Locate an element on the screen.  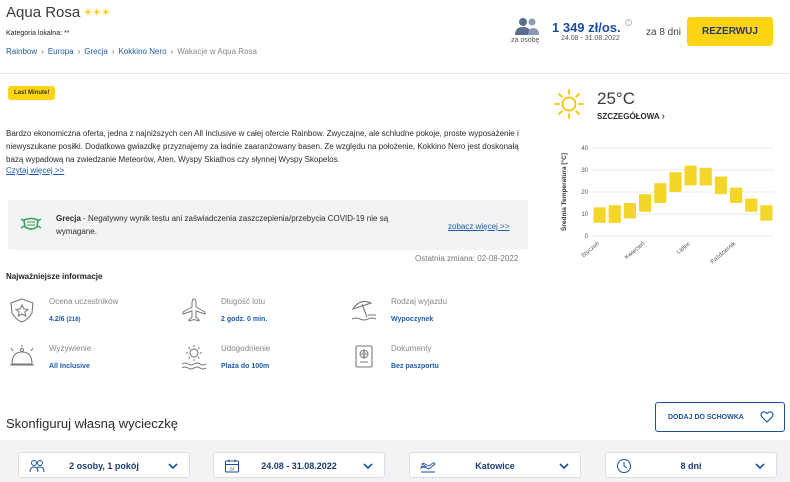
info-documents-value: Bez paszportu is located at coordinates (415, 366).